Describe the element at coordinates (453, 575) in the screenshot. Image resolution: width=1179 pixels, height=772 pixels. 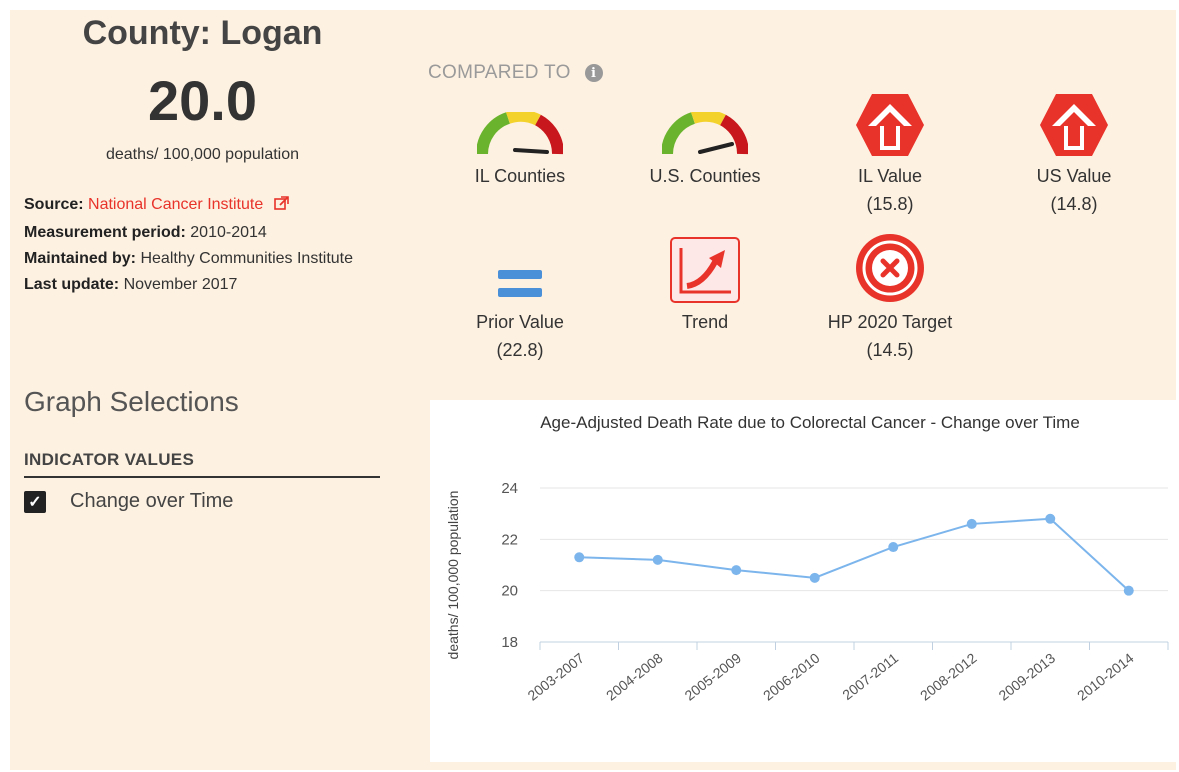
I see `y-axis-label: deaths/ 100,000 population` at that location.